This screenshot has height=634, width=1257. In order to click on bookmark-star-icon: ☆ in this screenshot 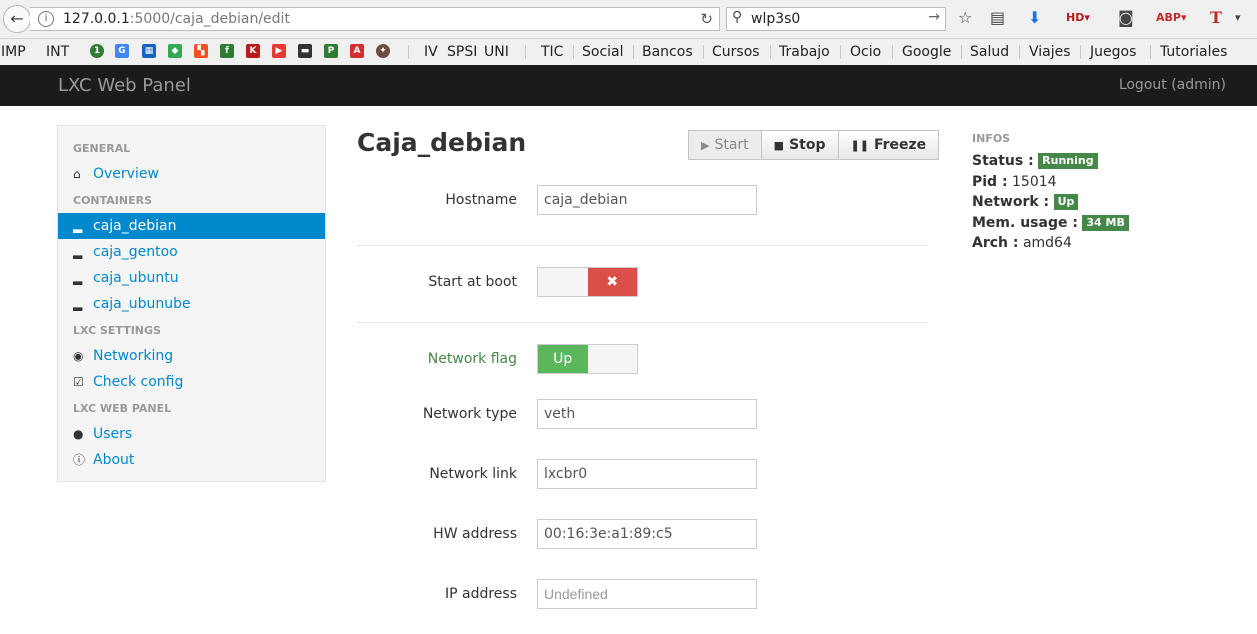, I will do `click(965, 17)`.